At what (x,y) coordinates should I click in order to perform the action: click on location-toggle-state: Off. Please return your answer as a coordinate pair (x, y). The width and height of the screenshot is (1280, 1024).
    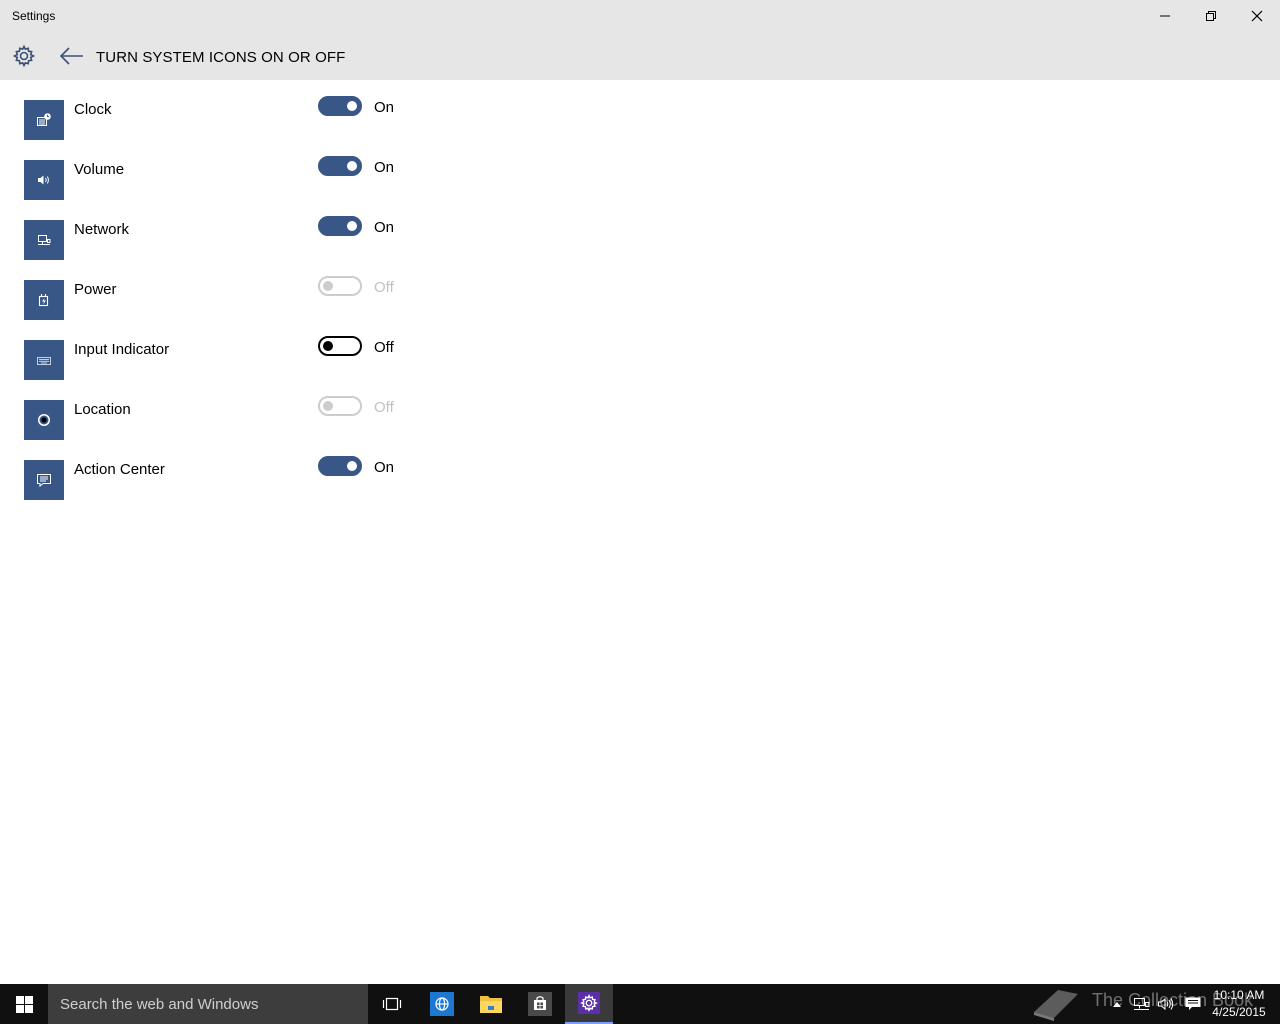
    Looking at the image, I should click on (384, 407).